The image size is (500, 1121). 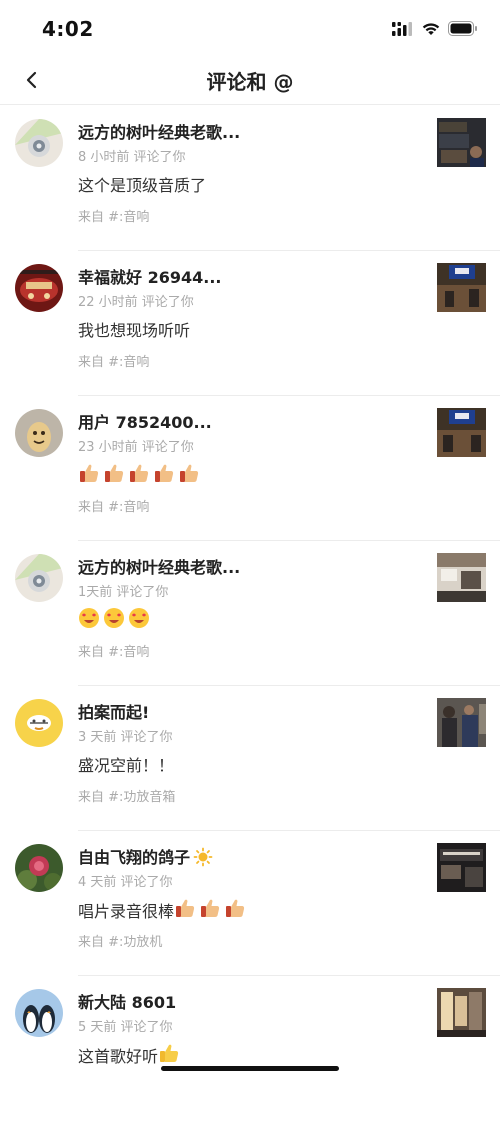 I want to click on comment-meta: 22 小时前 评论了你, so click(x=136, y=302).